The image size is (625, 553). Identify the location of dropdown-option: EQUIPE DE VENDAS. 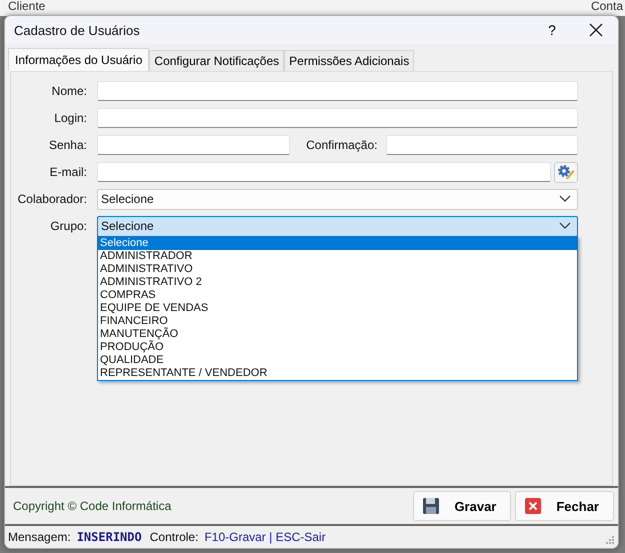
(337, 308).